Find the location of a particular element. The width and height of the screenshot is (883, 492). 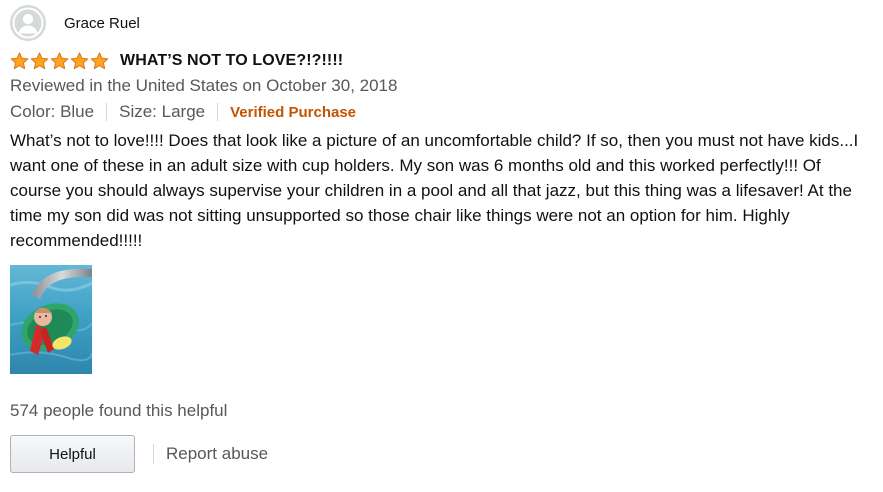

star-rating is located at coordinates (60, 61).